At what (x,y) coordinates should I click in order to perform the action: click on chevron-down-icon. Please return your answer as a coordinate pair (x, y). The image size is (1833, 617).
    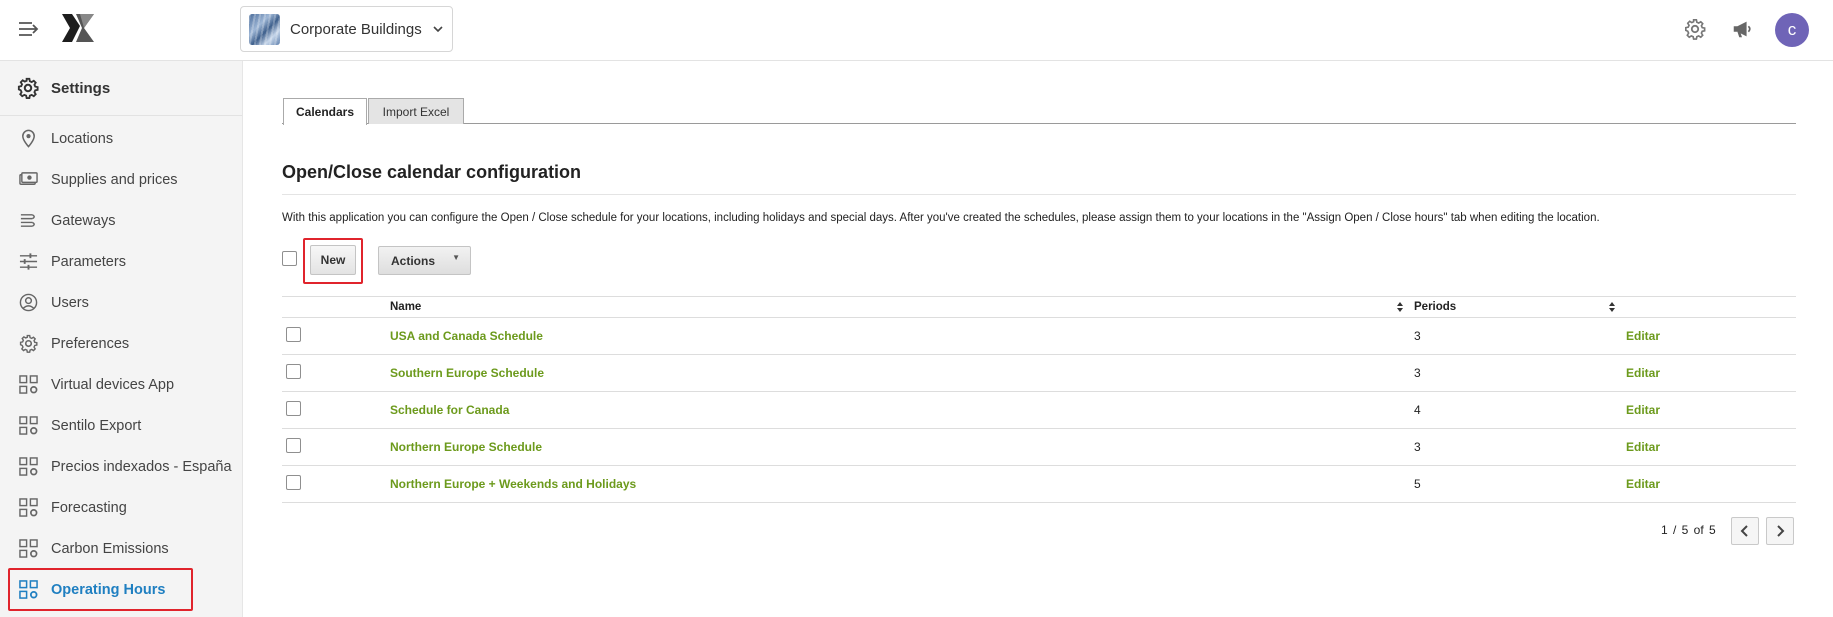
    Looking at the image, I should click on (438, 29).